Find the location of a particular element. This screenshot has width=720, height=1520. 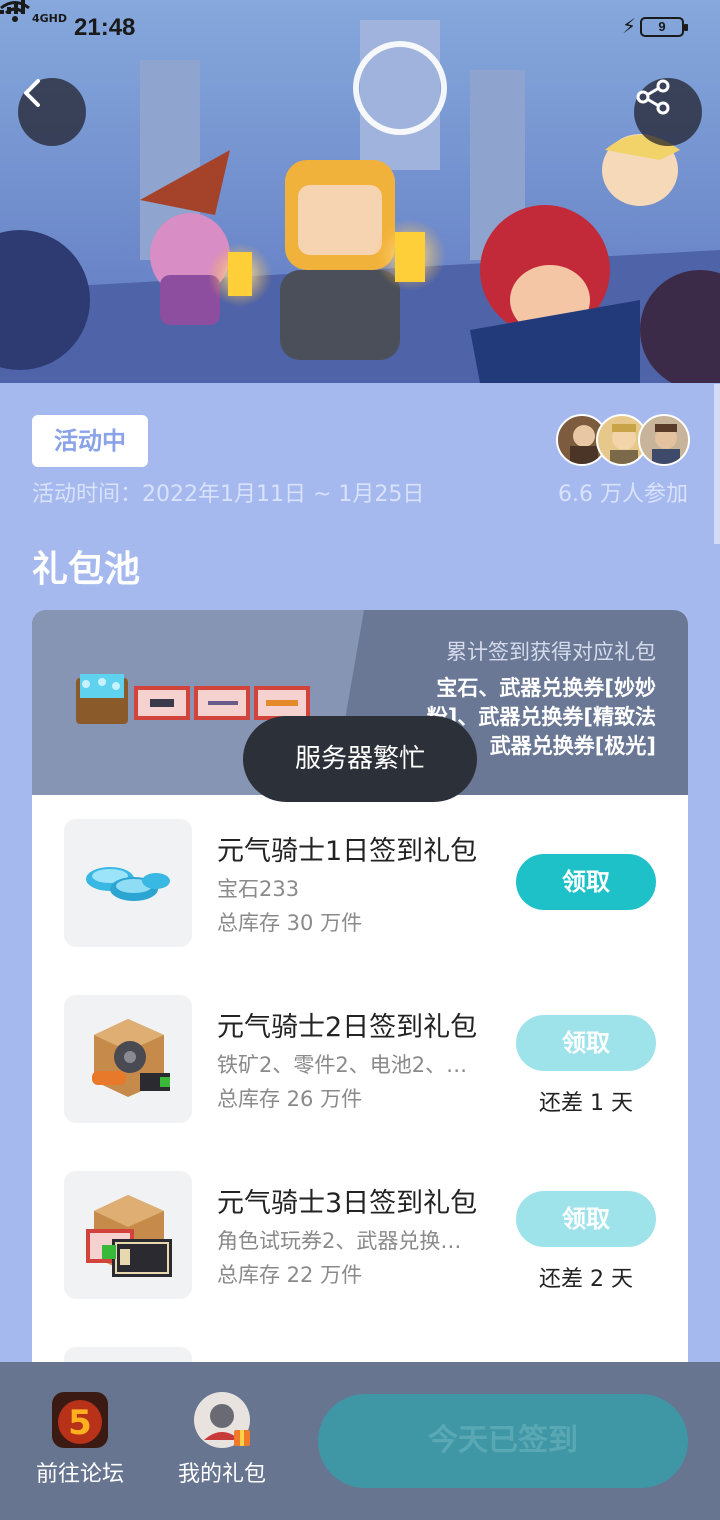

gift-name: 元气骑士1日签到礼包 is located at coordinates (347, 851).